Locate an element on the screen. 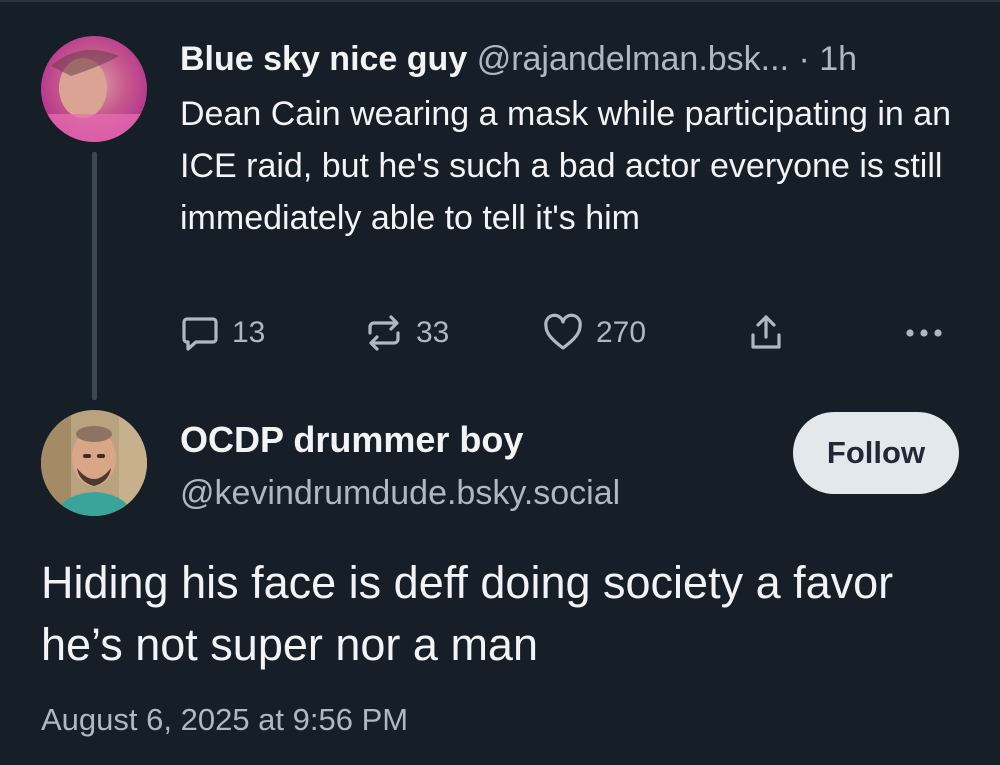 The height and width of the screenshot is (765, 1000). like-button: 270 is located at coordinates (594, 333).